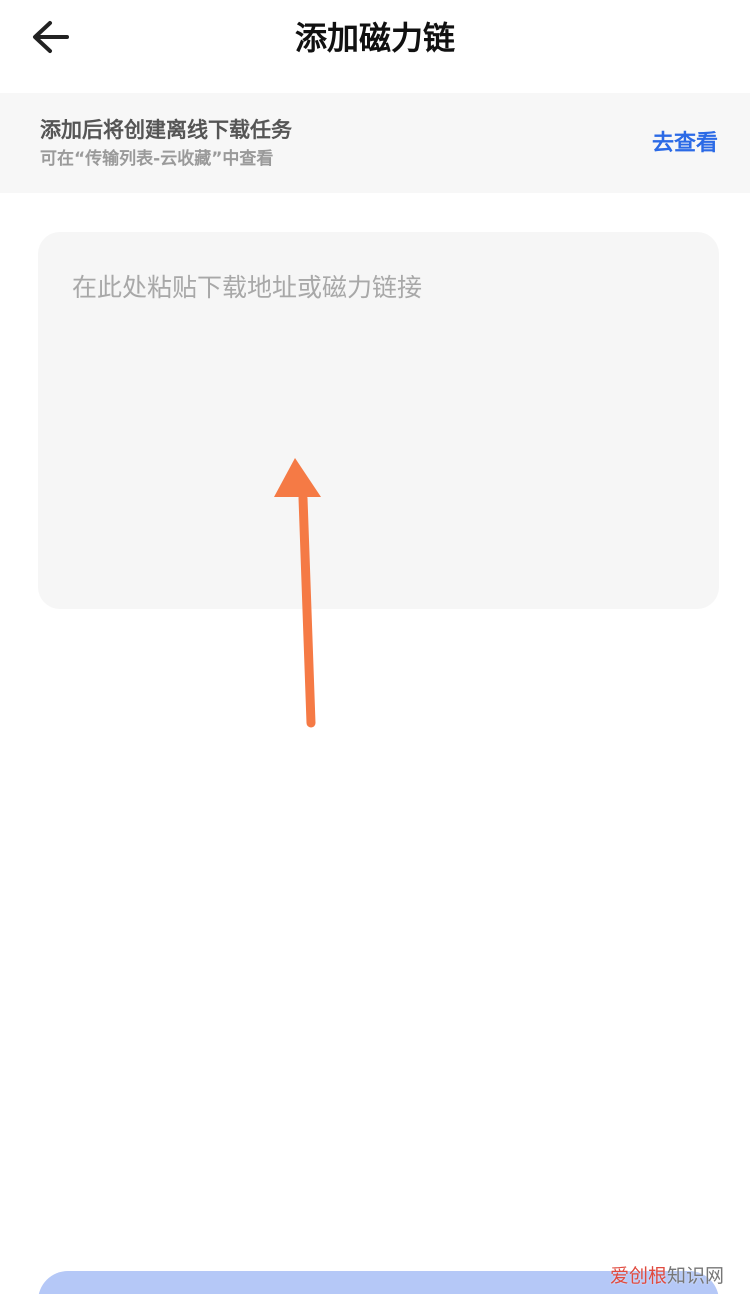  What do you see at coordinates (638, 1276) in the screenshot?
I see `watermark-brand: 爱创根` at bounding box center [638, 1276].